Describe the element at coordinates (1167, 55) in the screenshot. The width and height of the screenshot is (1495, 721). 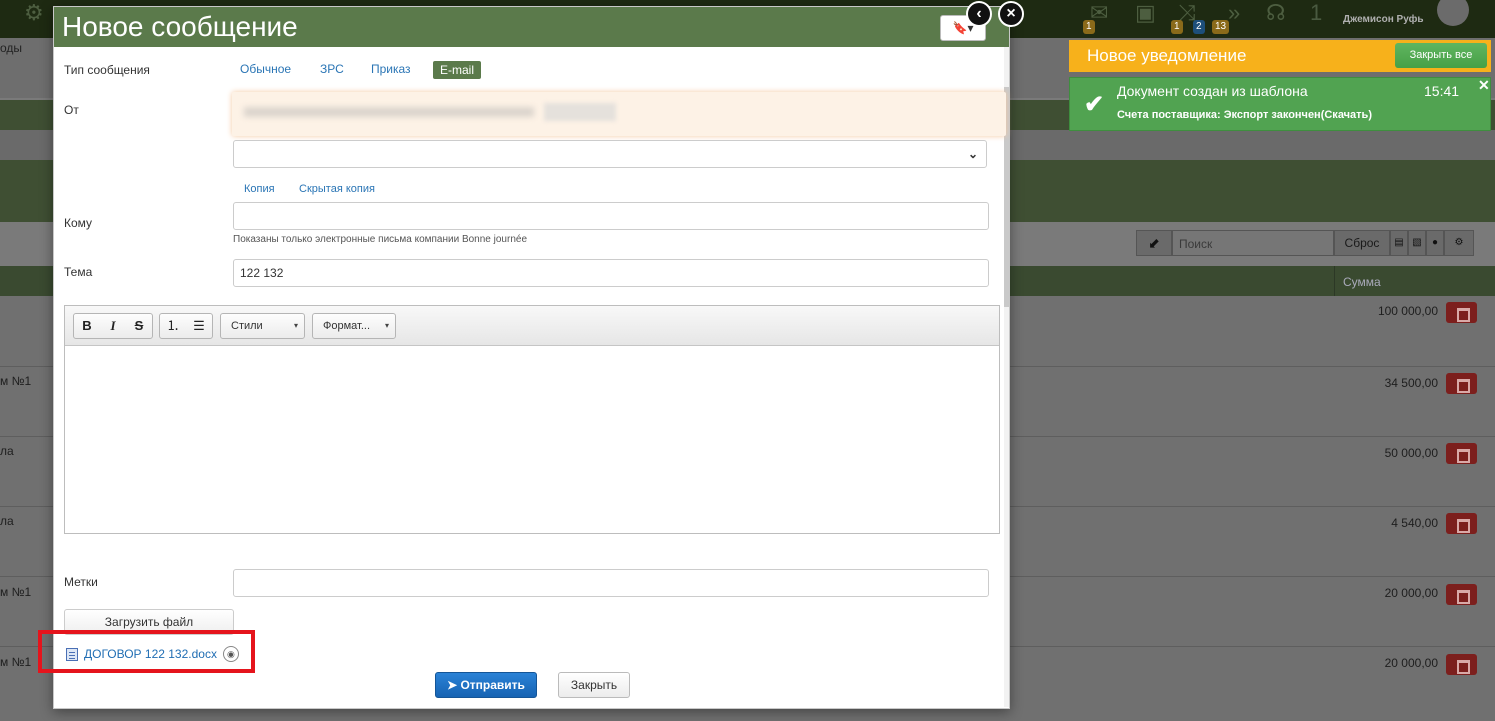
I see `notification-title: Новое уведомление` at that location.